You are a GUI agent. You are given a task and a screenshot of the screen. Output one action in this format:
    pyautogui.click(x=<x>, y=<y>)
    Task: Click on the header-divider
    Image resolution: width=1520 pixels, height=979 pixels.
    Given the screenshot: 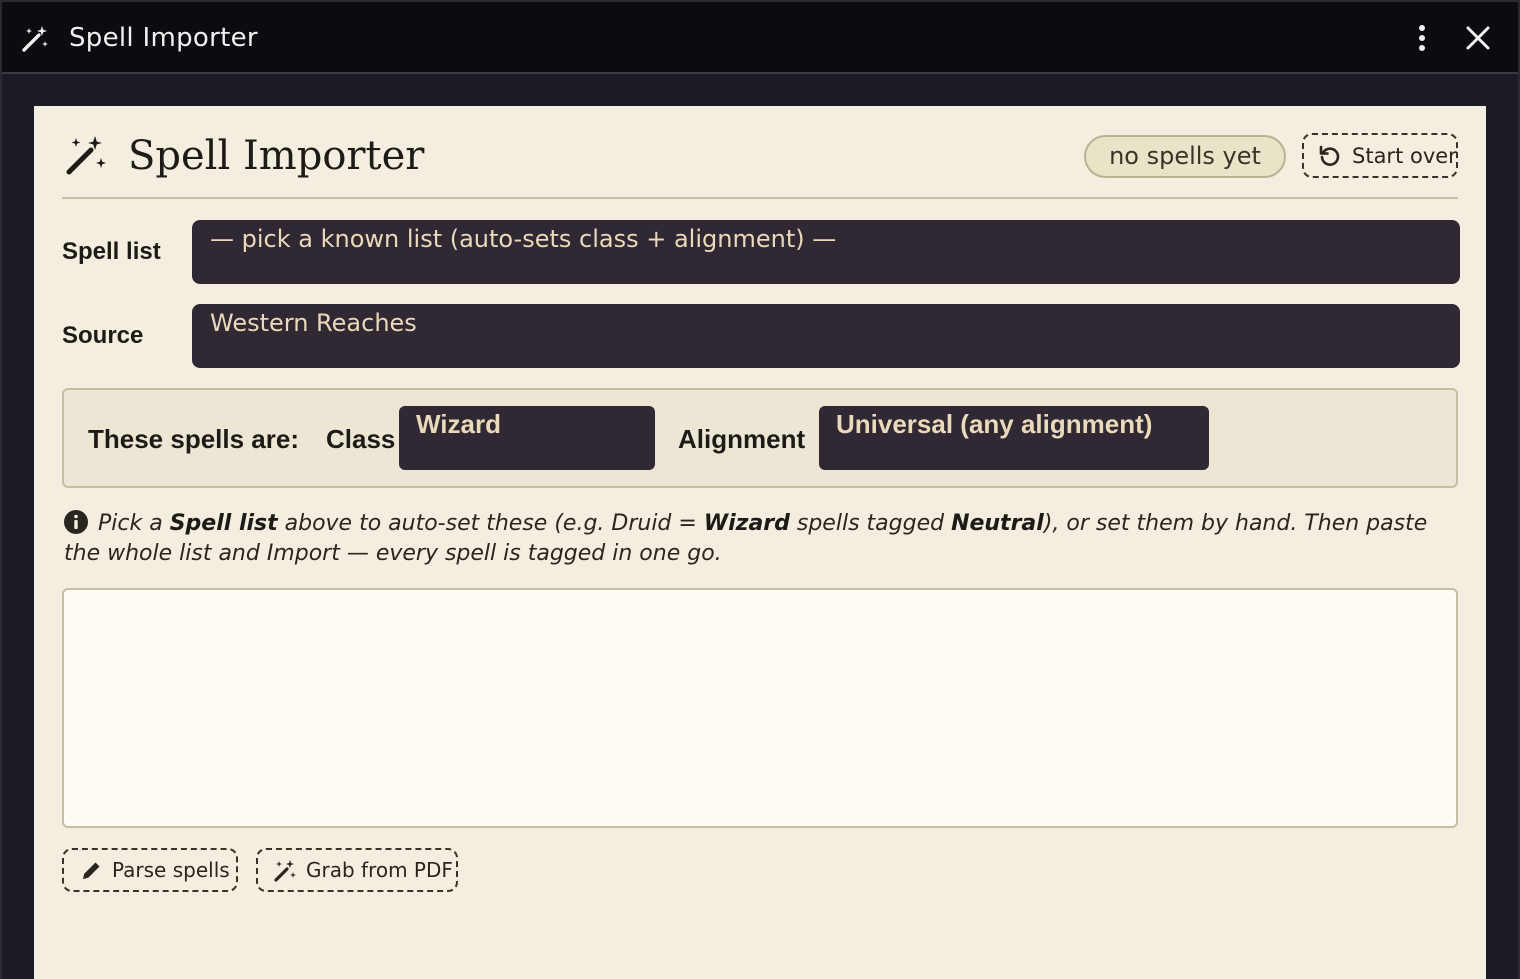 What is the action you would take?
    pyautogui.click(x=760, y=198)
    